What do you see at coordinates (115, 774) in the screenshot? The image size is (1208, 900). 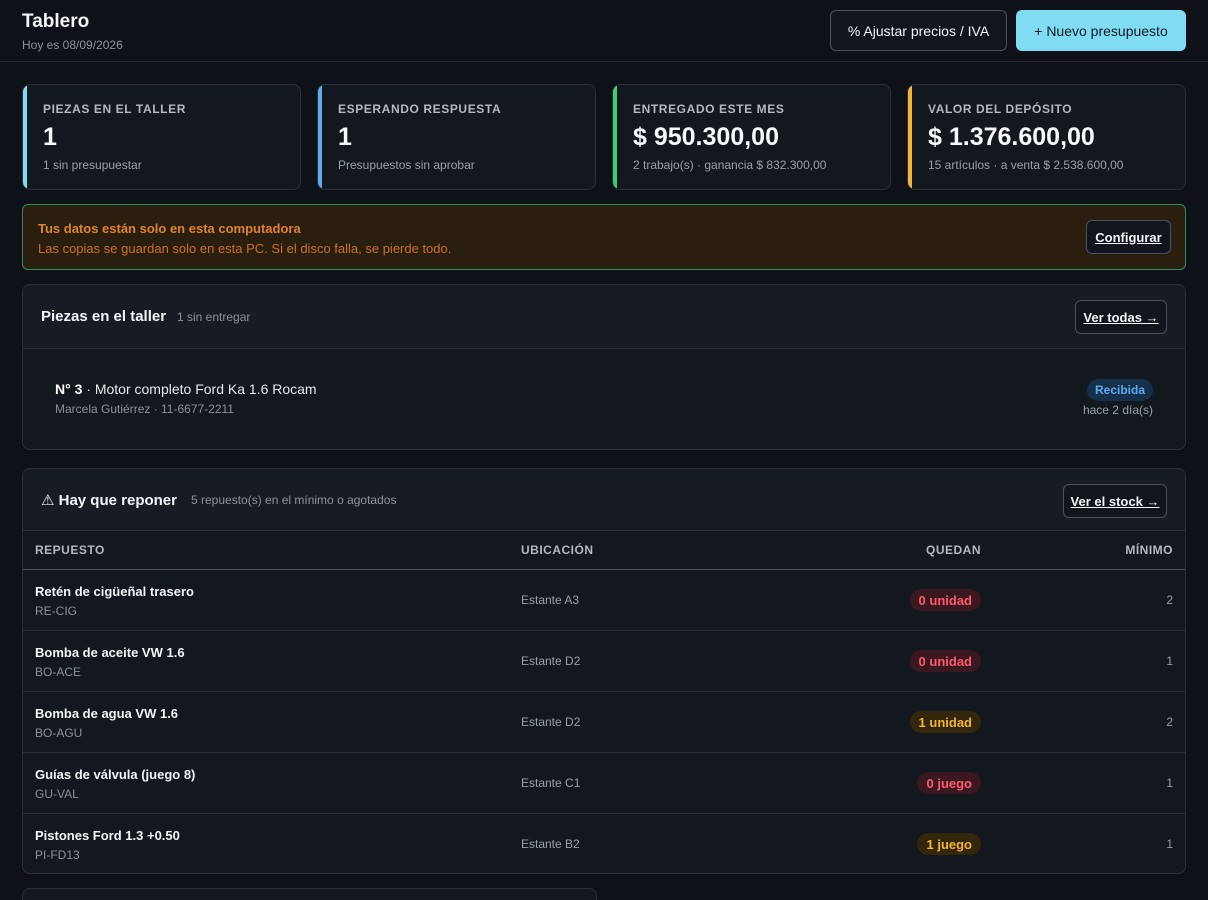 I see `part-name: Guías de válvula (juego 8)` at bounding box center [115, 774].